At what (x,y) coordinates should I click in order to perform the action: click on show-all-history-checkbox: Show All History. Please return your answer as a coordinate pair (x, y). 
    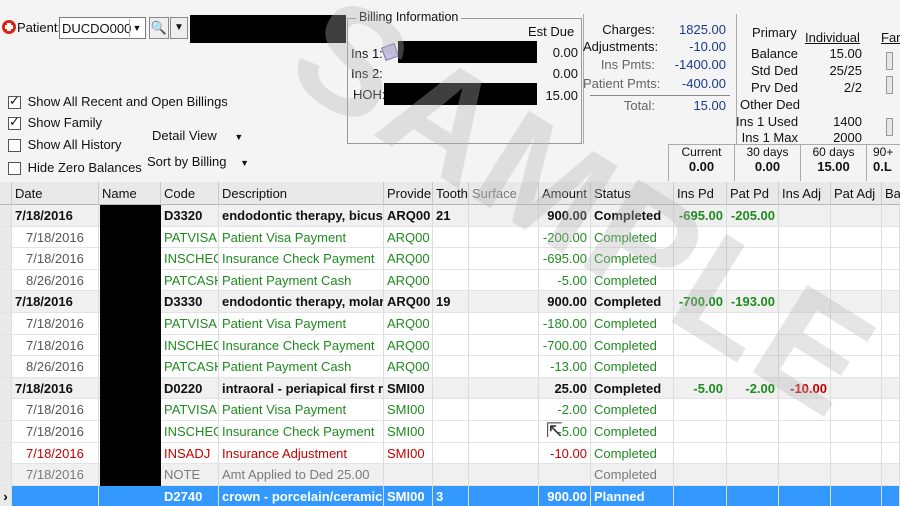
    Looking at the image, I should click on (65, 145).